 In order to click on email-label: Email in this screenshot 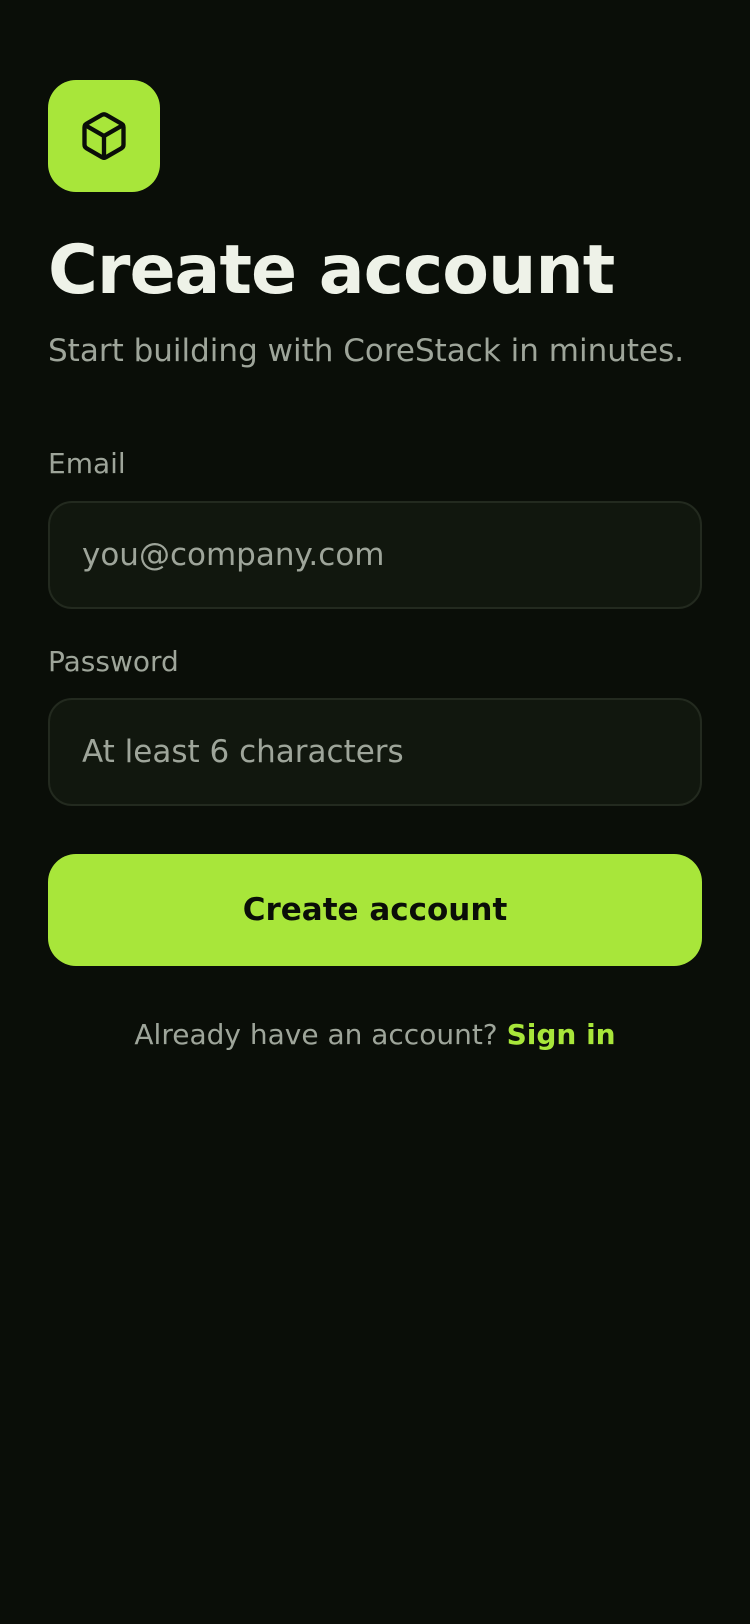, I will do `click(87, 464)`.